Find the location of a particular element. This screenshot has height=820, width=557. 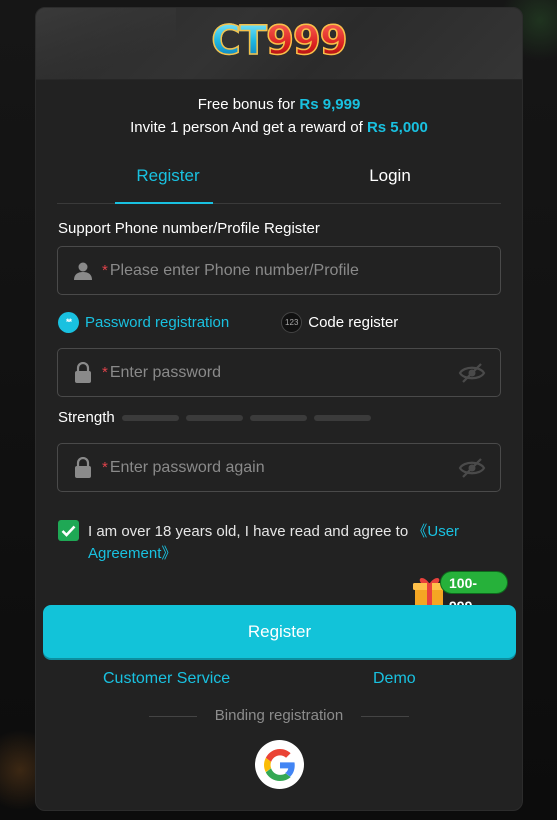

promo-line-1: Free bonus for Rs 9,999 is located at coordinates (279, 104).